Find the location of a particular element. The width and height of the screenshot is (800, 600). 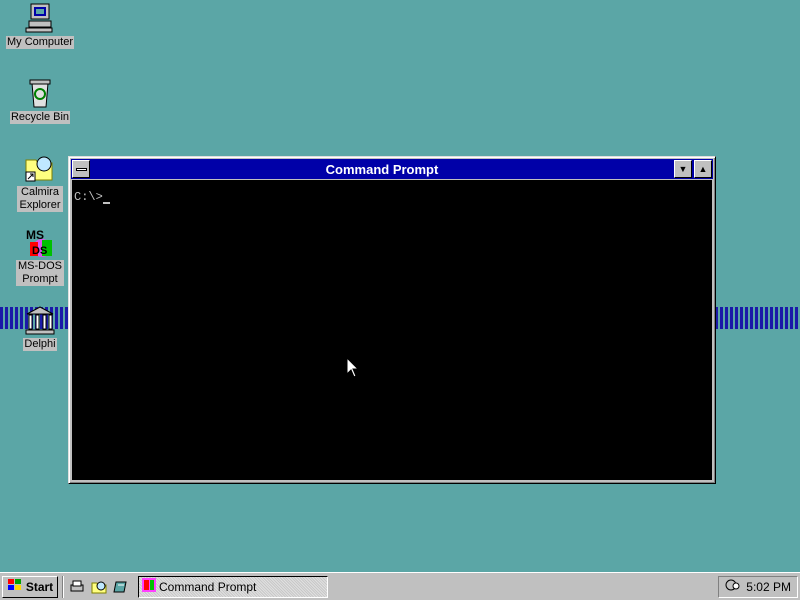

command-prompt-text: C:\> is located at coordinates (88, 197).